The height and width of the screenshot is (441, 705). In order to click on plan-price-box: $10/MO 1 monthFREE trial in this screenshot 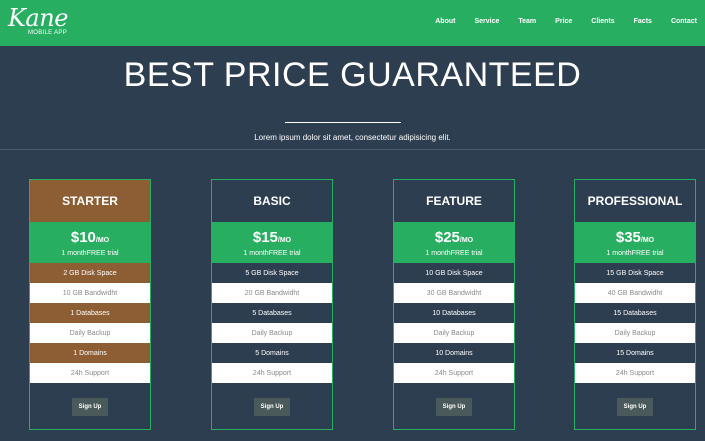, I will do `click(90, 242)`.